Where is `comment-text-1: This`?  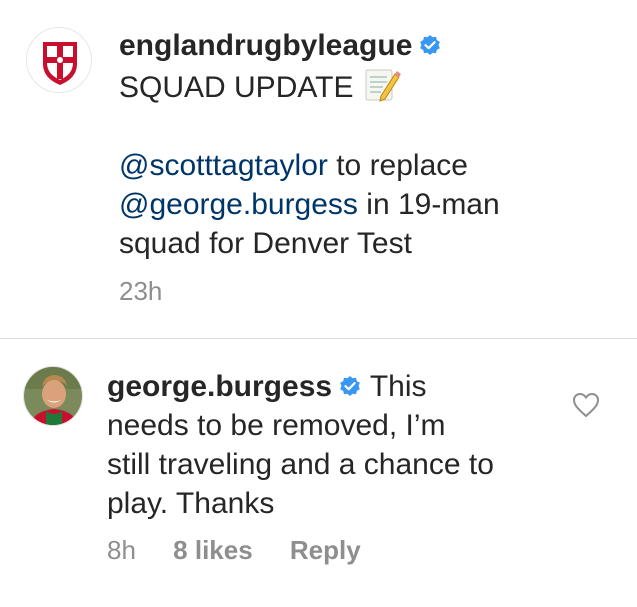
comment-text-1: This is located at coordinates (398, 386).